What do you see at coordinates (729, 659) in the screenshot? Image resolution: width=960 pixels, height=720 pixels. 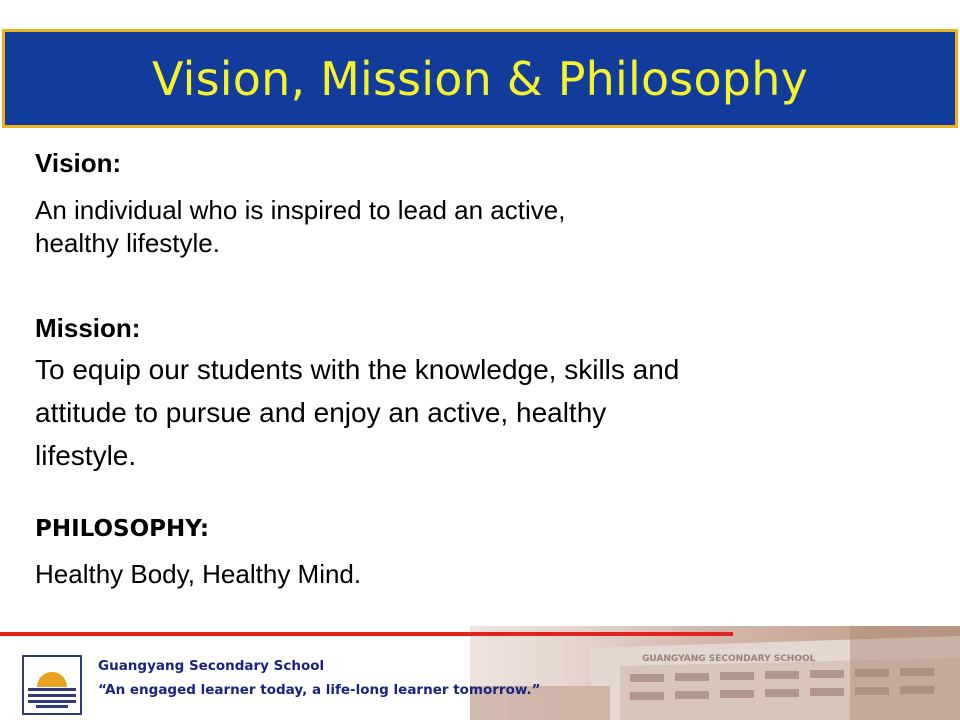 I see `building-sign-text: GUANGYANG SECONDARY SCHOOL` at bounding box center [729, 659].